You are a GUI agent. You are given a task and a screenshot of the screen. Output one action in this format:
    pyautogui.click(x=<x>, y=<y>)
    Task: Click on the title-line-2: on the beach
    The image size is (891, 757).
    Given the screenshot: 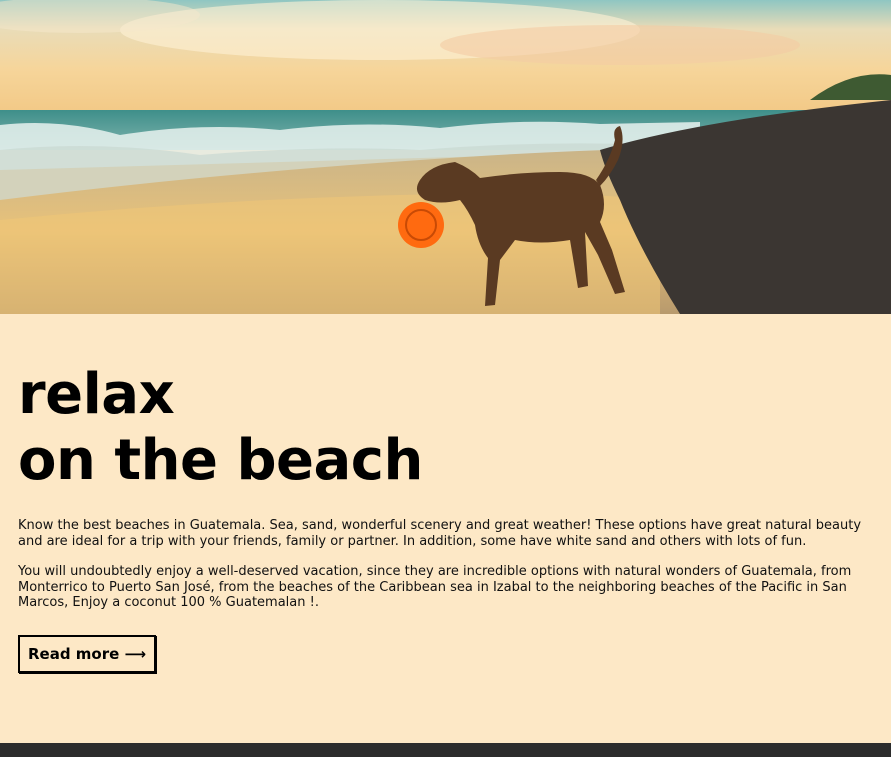 What is the action you would take?
    pyautogui.click(x=220, y=460)
    